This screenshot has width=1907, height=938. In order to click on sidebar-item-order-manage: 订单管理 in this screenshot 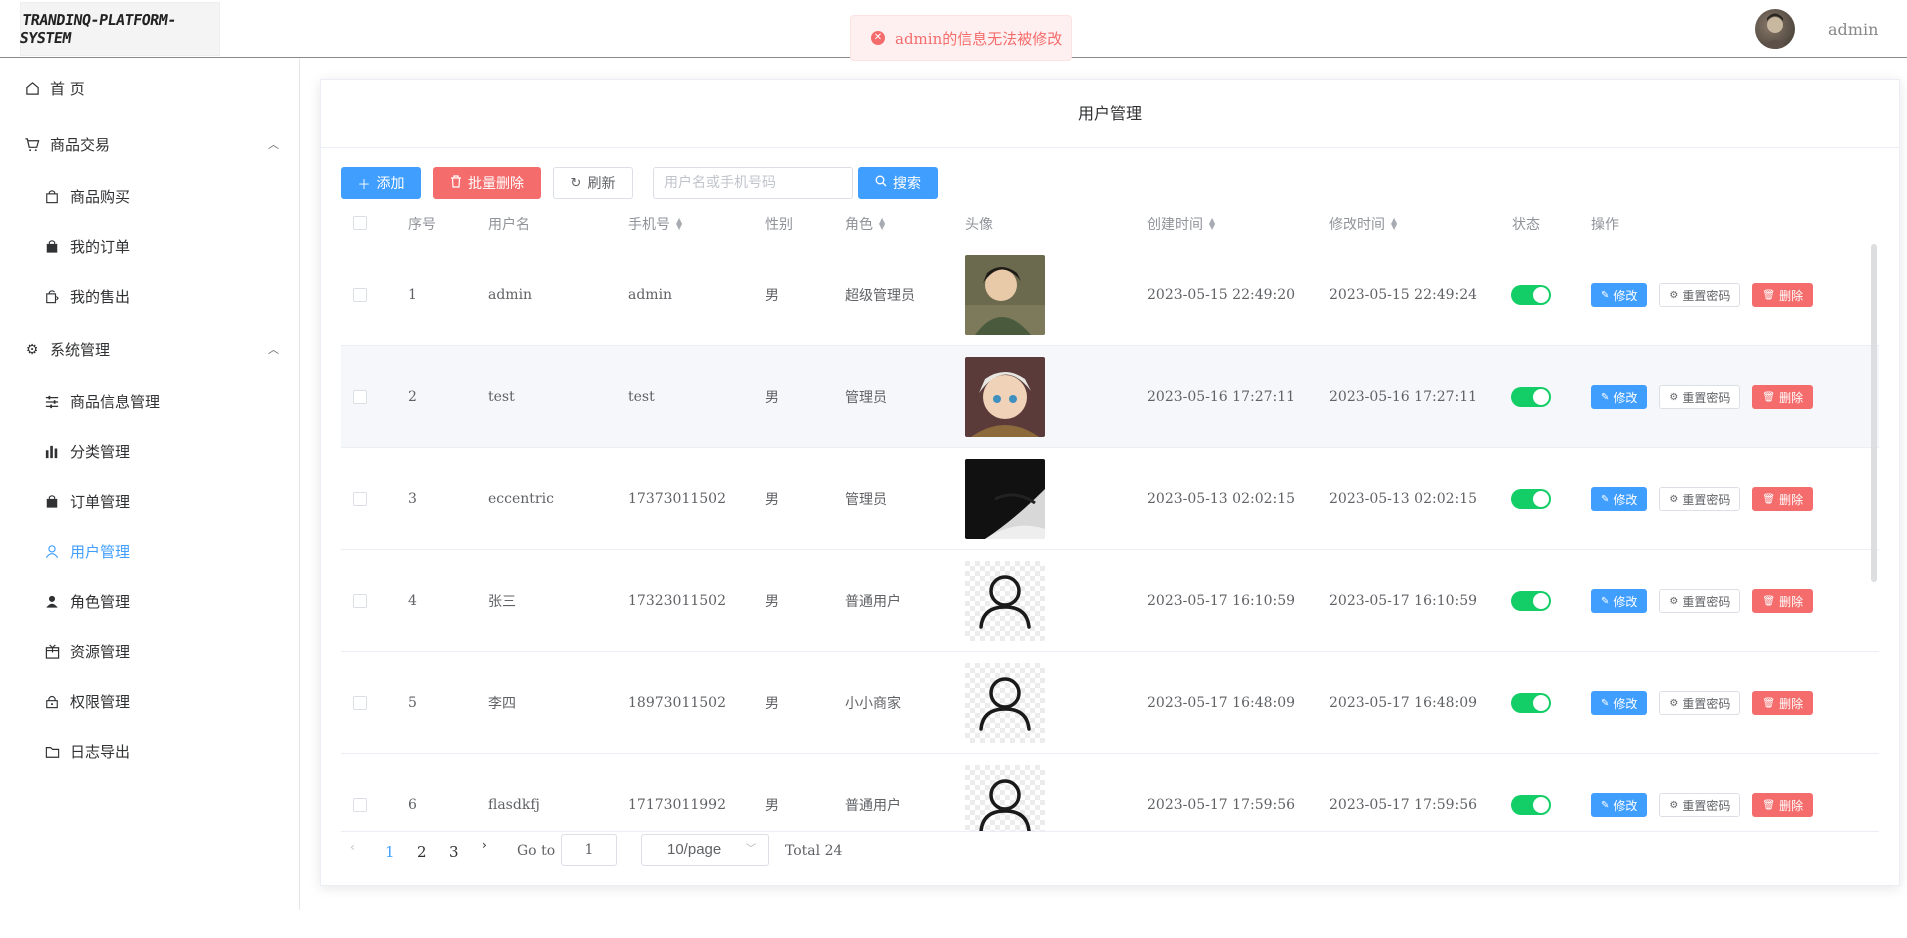, I will do `click(87, 501)`.